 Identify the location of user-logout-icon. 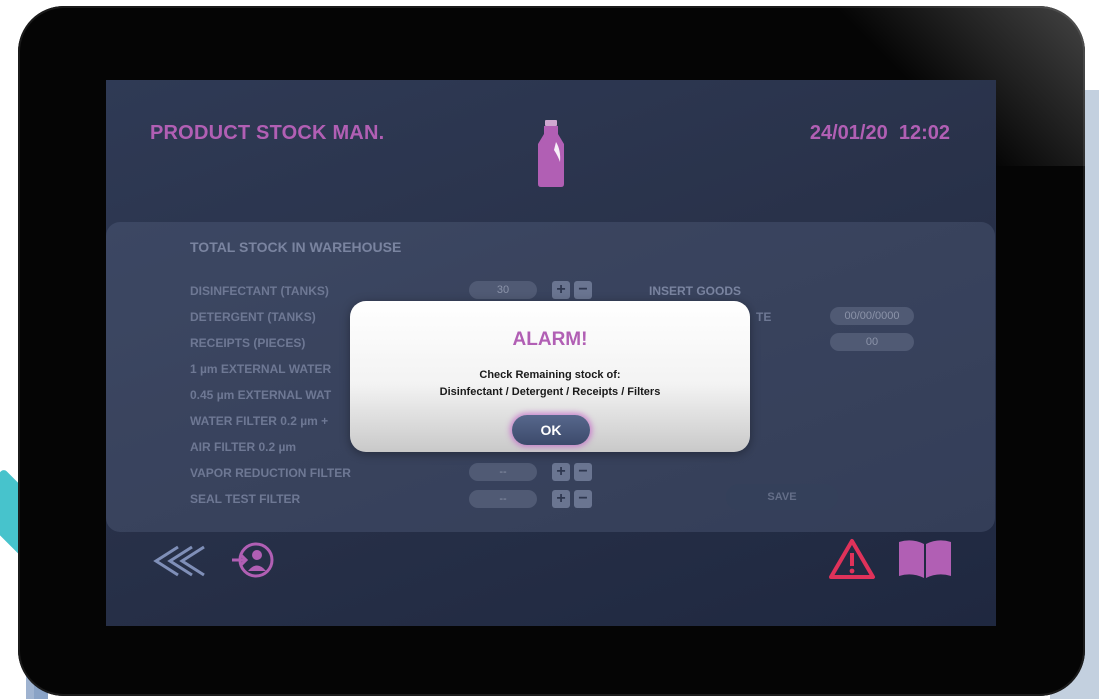
(253, 562).